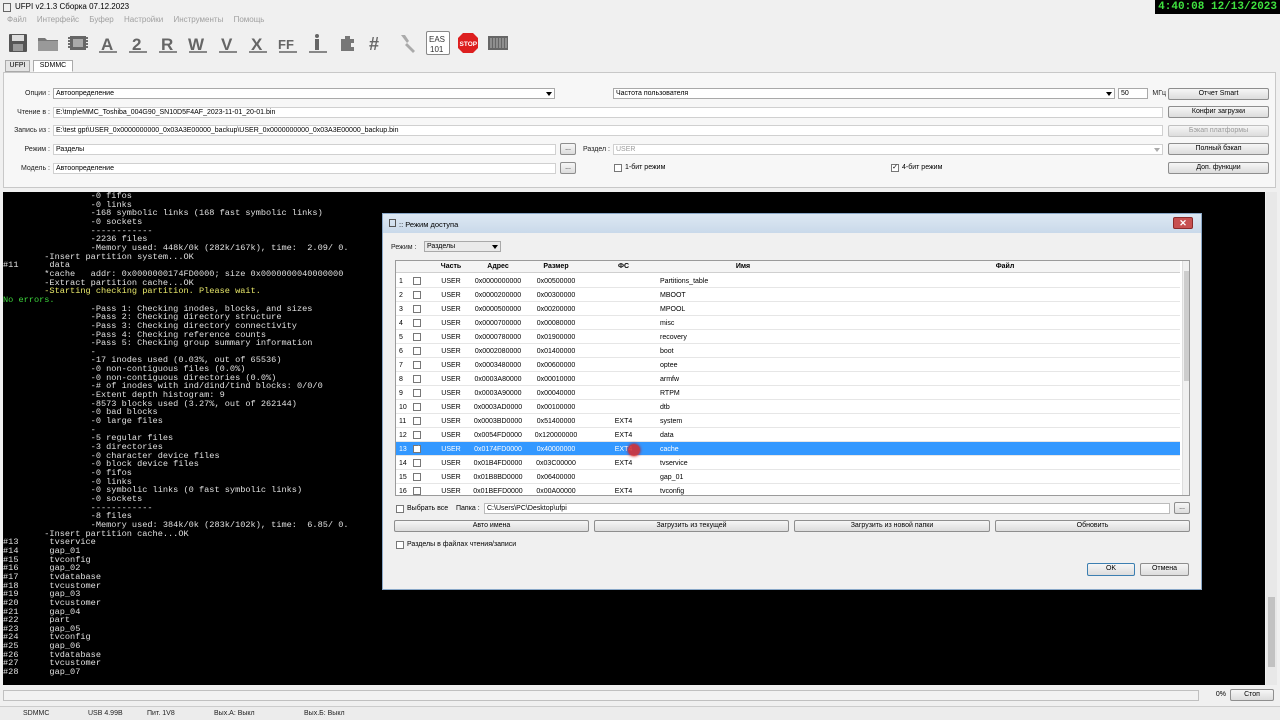 This screenshot has width=1280, height=720. What do you see at coordinates (1164, 569) in the screenshot?
I see `cancel-button: Отмена` at bounding box center [1164, 569].